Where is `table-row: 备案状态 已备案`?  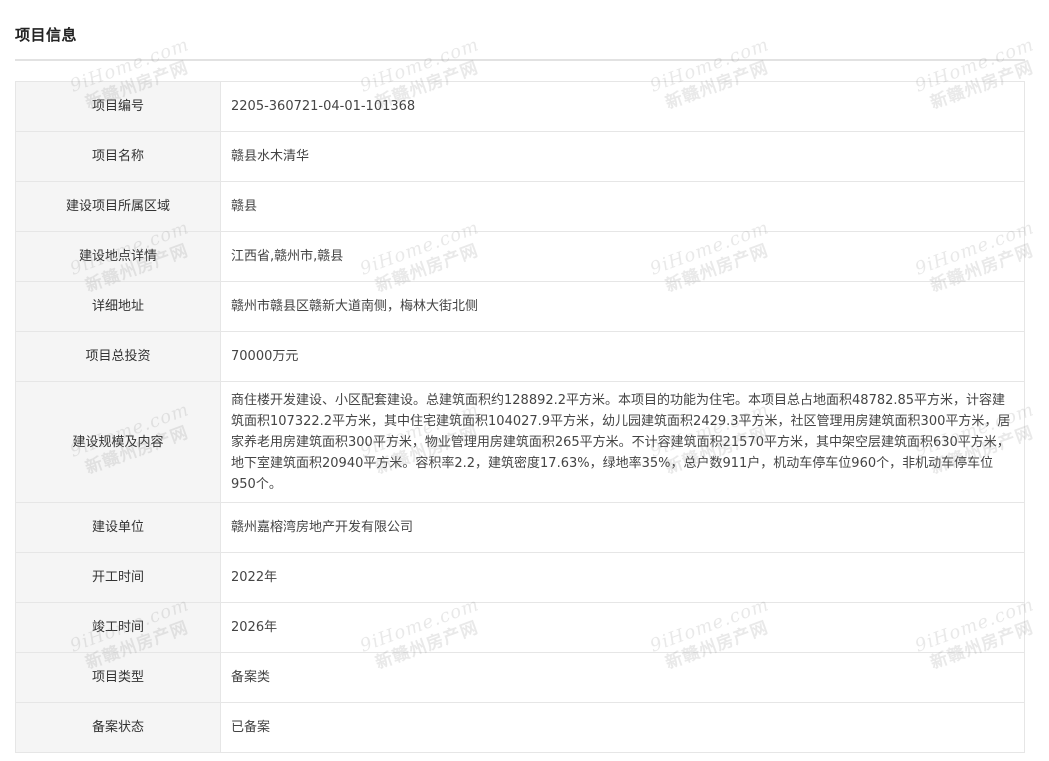
table-row: 备案状态 已备案 is located at coordinates (520, 727).